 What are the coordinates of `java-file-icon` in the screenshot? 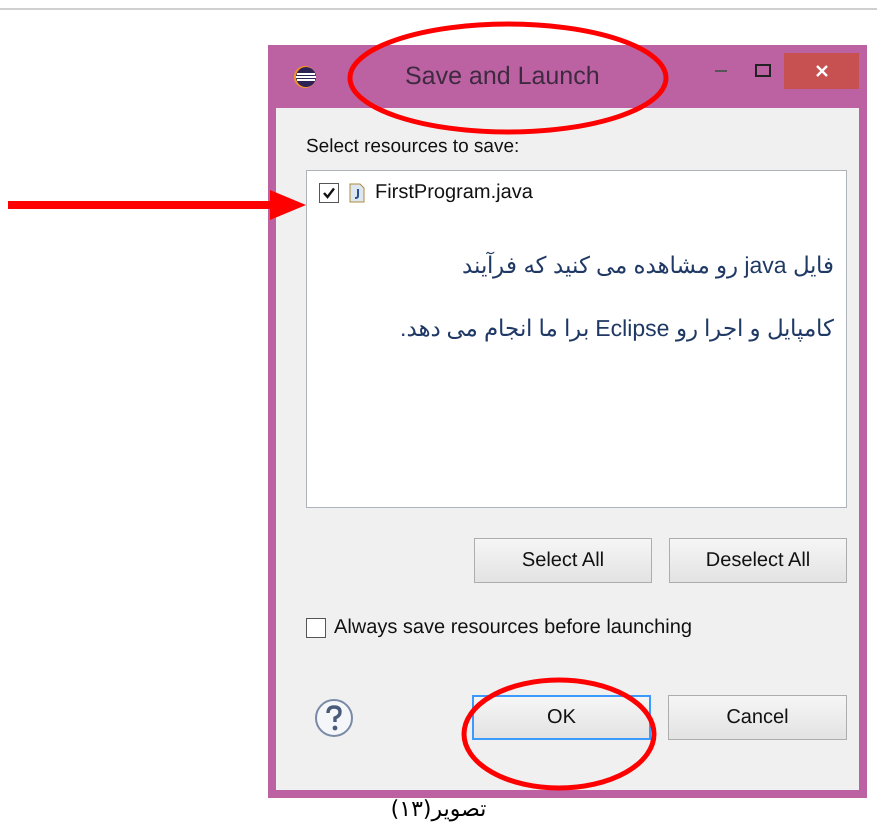 It's located at (357, 192).